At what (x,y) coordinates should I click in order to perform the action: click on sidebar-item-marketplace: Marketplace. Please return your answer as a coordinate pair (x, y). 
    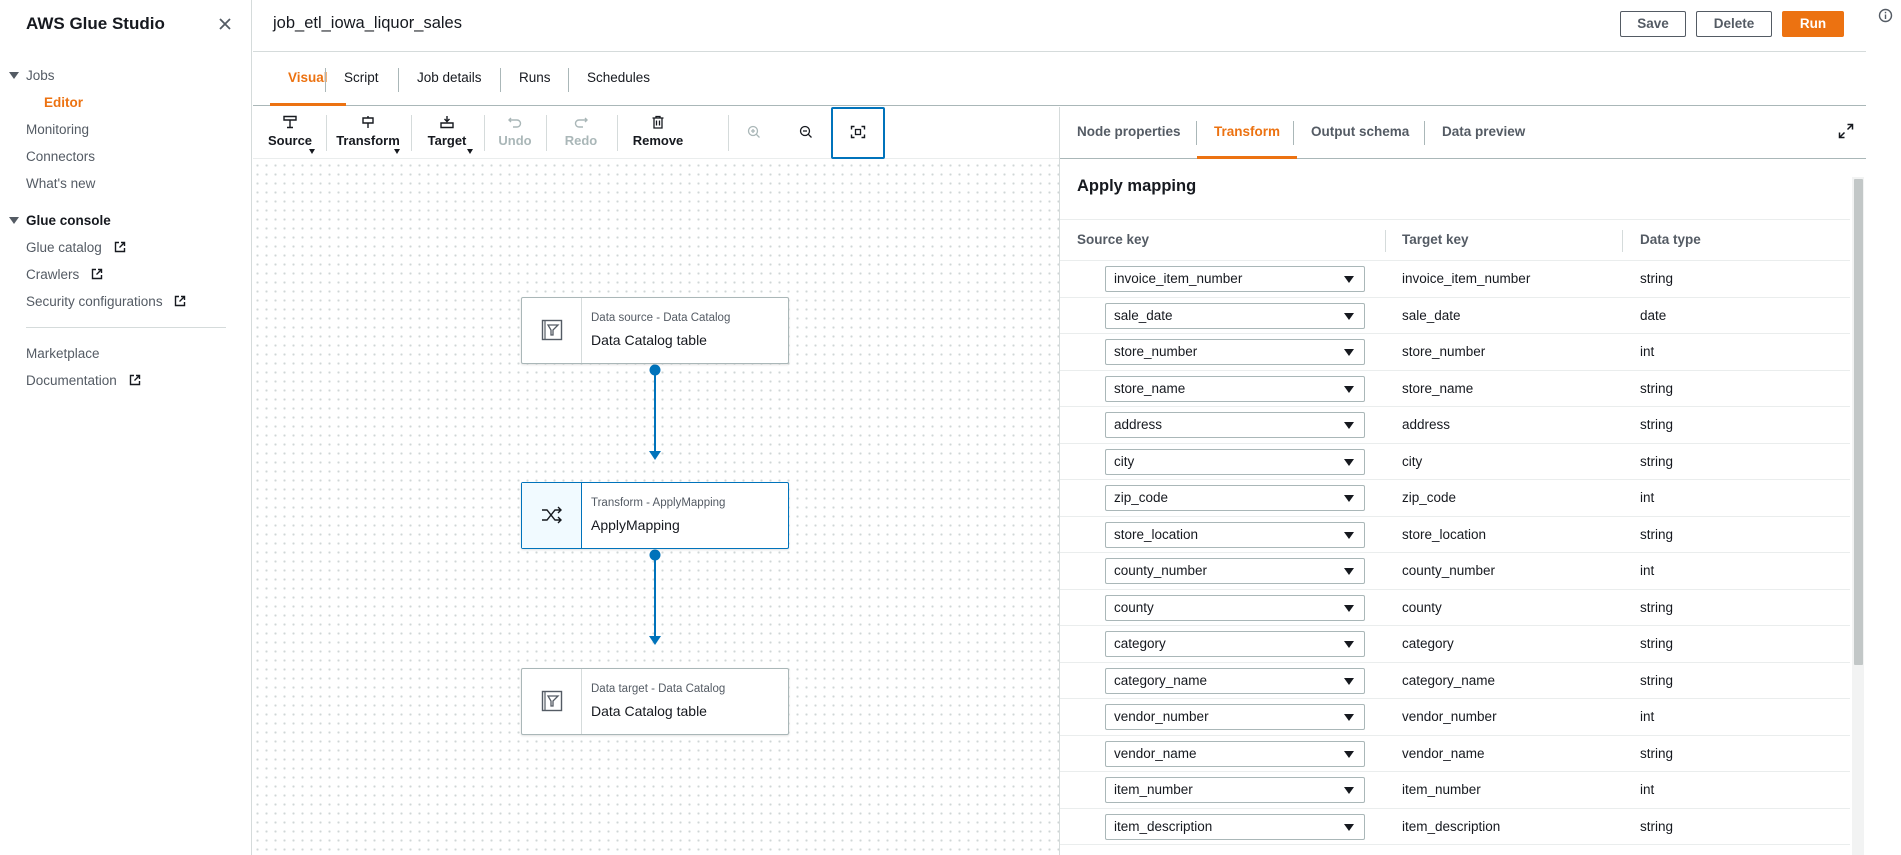
    Looking at the image, I should click on (126, 353).